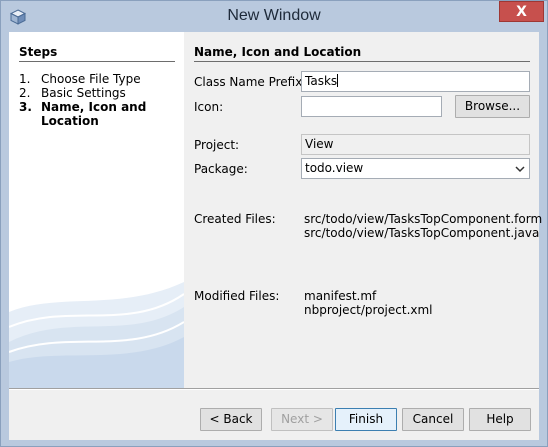 Image resolution: width=548 pixels, height=447 pixels. Describe the element at coordinates (235, 219) in the screenshot. I see `created-files-label: Created Files:` at that location.